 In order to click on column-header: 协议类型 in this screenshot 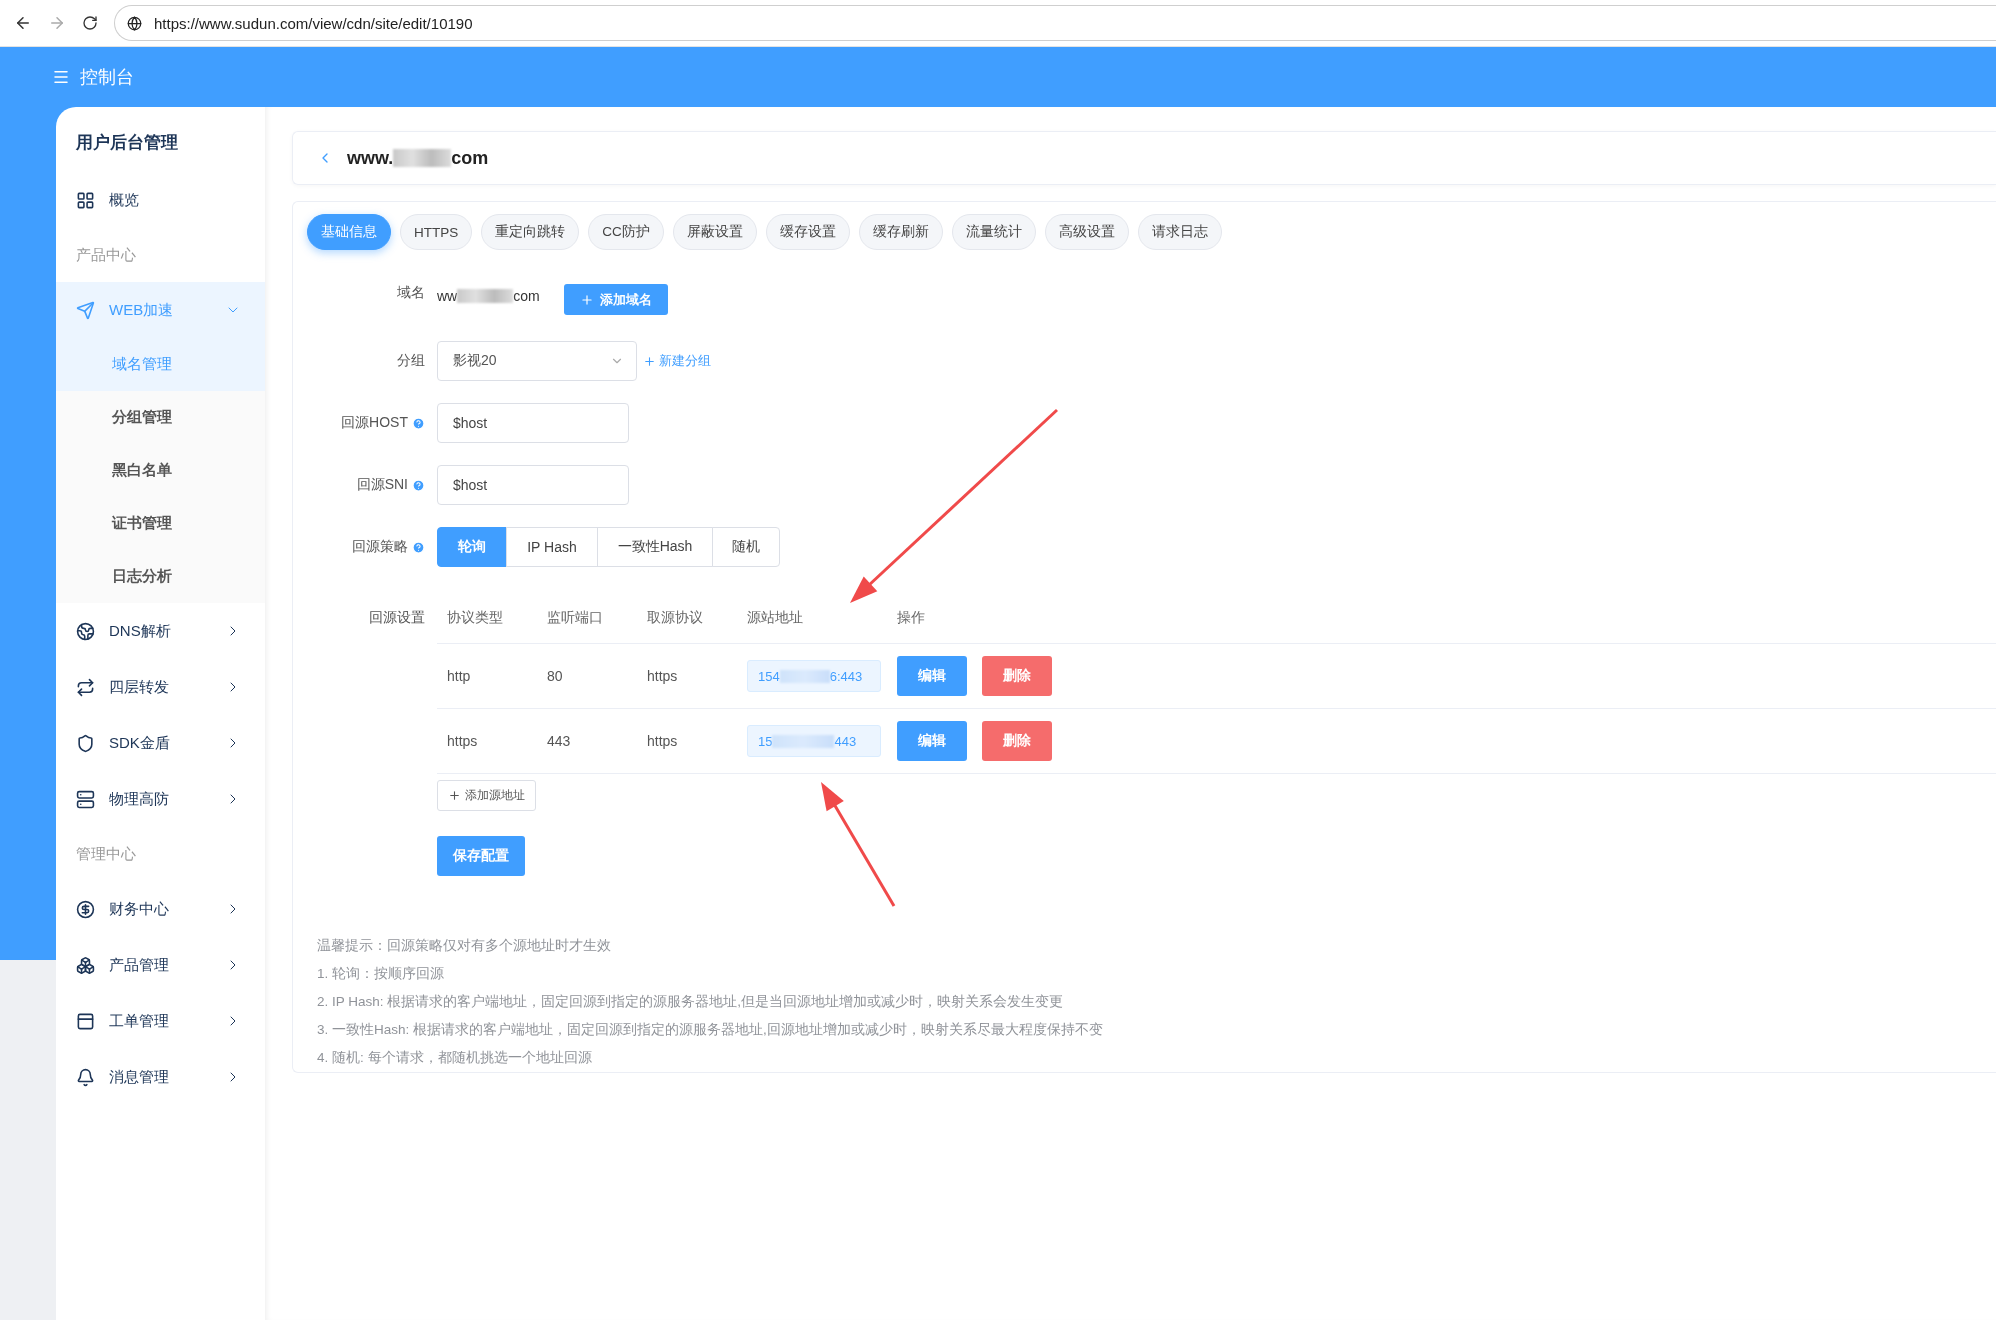, I will do `click(475, 617)`.